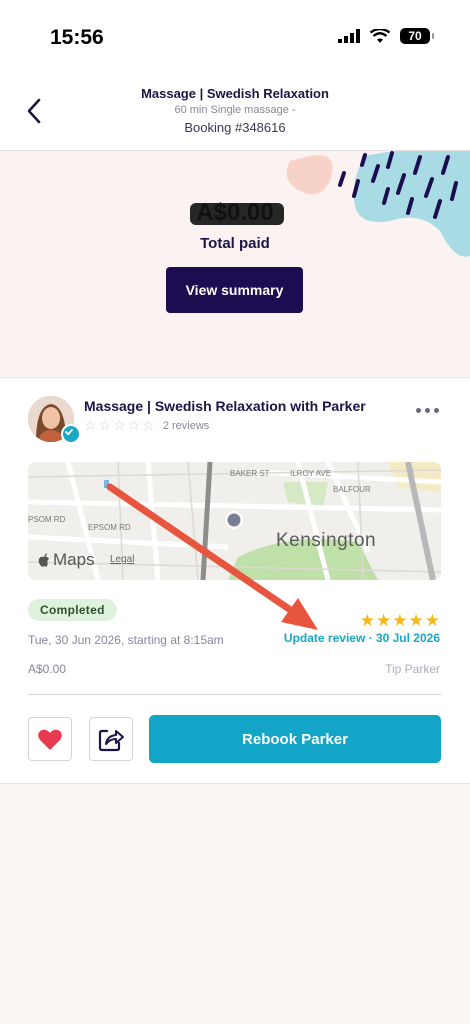 The image size is (470, 1024). I want to click on price-value: A$0.00, so click(235, 212).